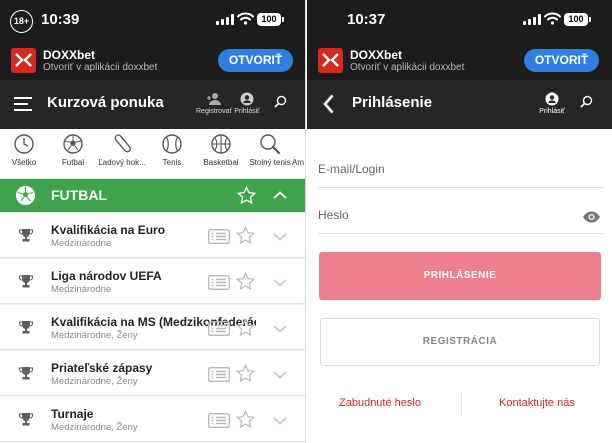  Describe the element at coordinates (460, 276) in the screenshot. I see `login-button: PRIHLÁSENIE` at that location.